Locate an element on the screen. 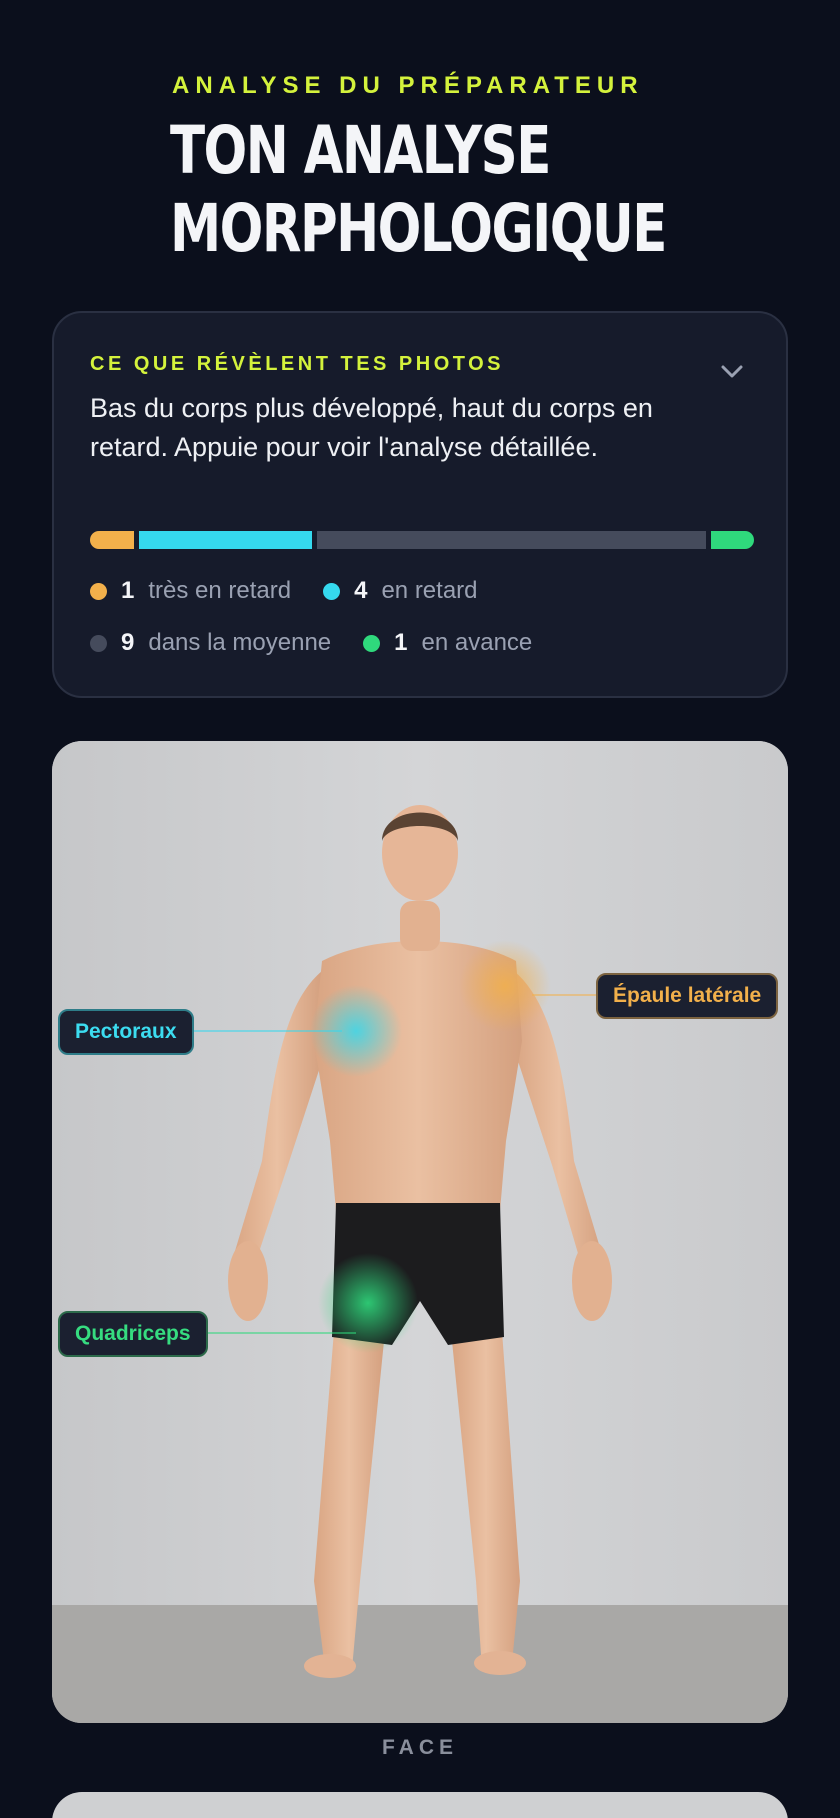 The width and height of the screenshot is (840, 1818). marker-pectoraux: Pectoraux is located at coordinates (126, 1032).